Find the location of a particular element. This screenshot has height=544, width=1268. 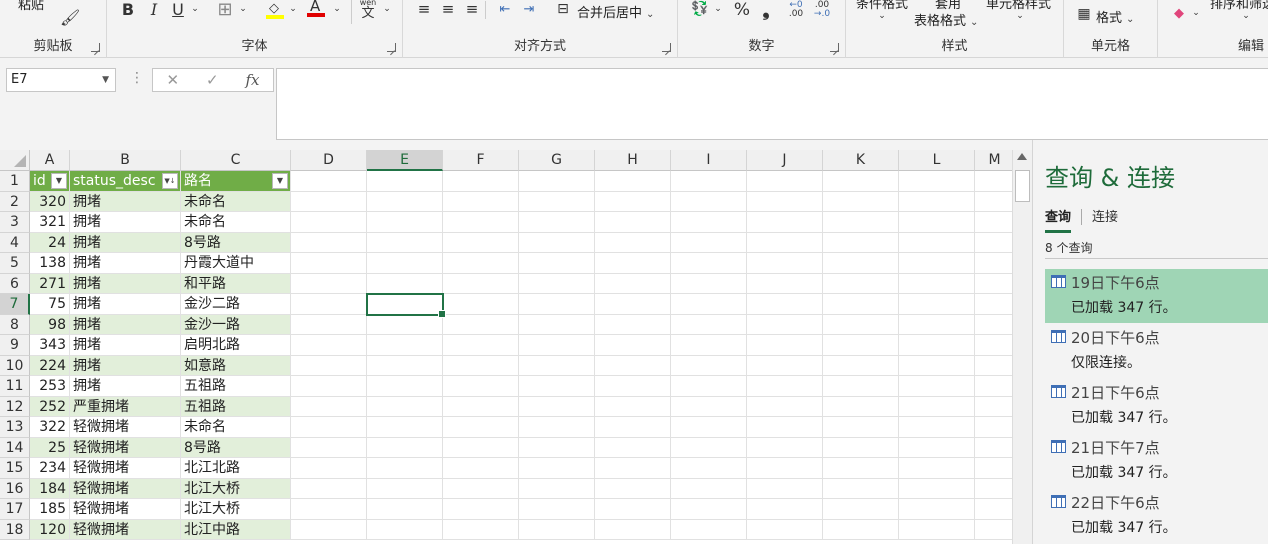

column-header-f: F is located at coordinates (481, 160).